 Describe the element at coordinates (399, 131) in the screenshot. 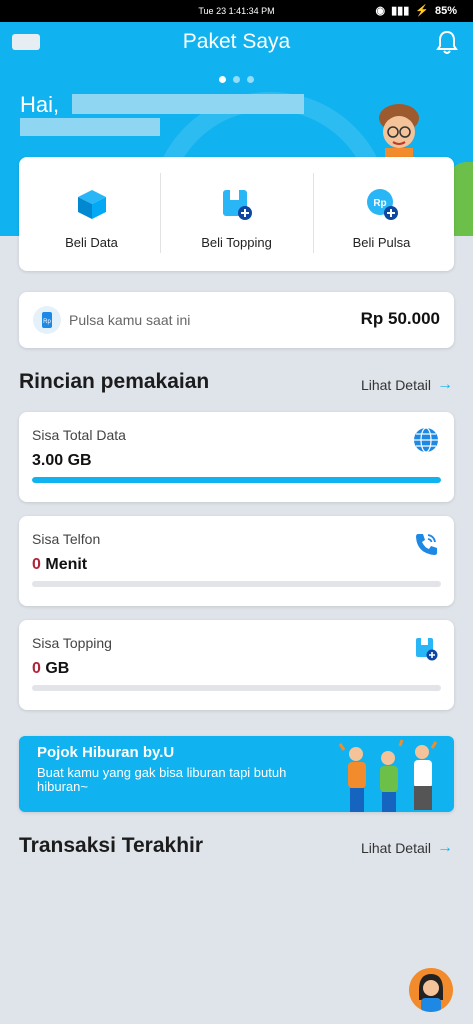

I see `mascot-illustration` at that location.